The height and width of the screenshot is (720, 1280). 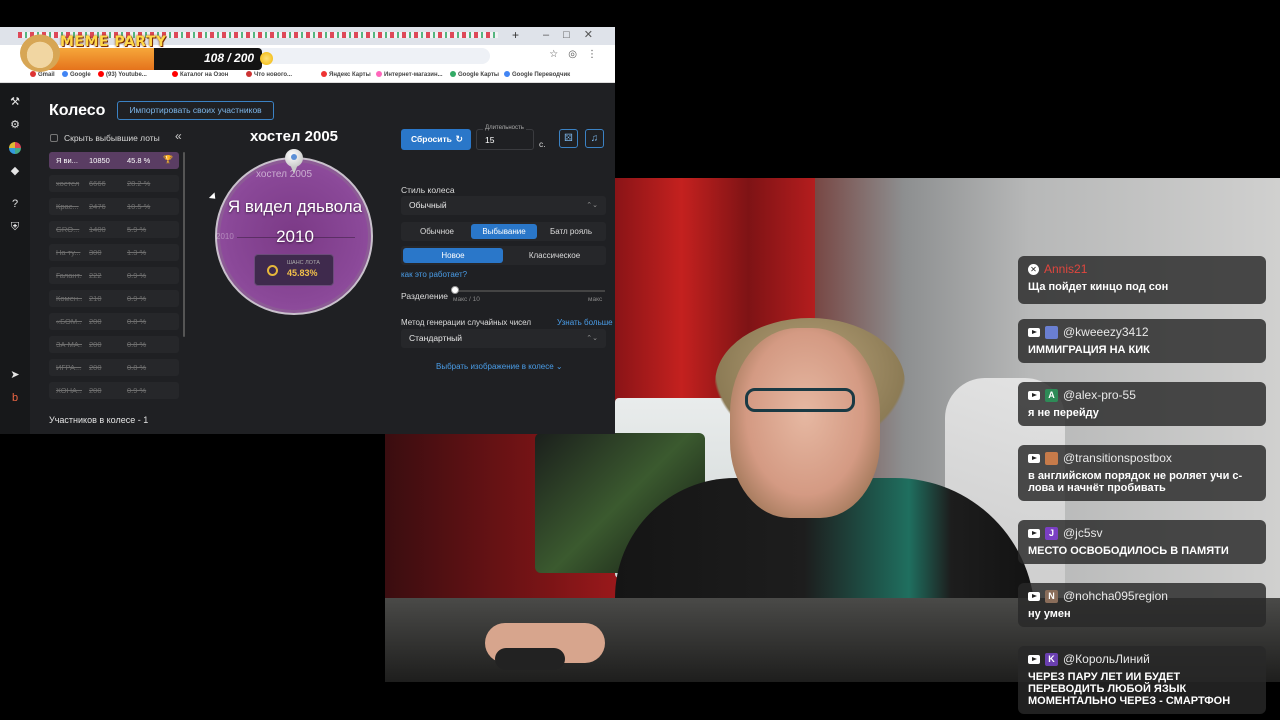 What do you see at coordinates (15, 102) in the screenshot?
I see `gavel-icon: ⚒` at bounding box center [15, 102].